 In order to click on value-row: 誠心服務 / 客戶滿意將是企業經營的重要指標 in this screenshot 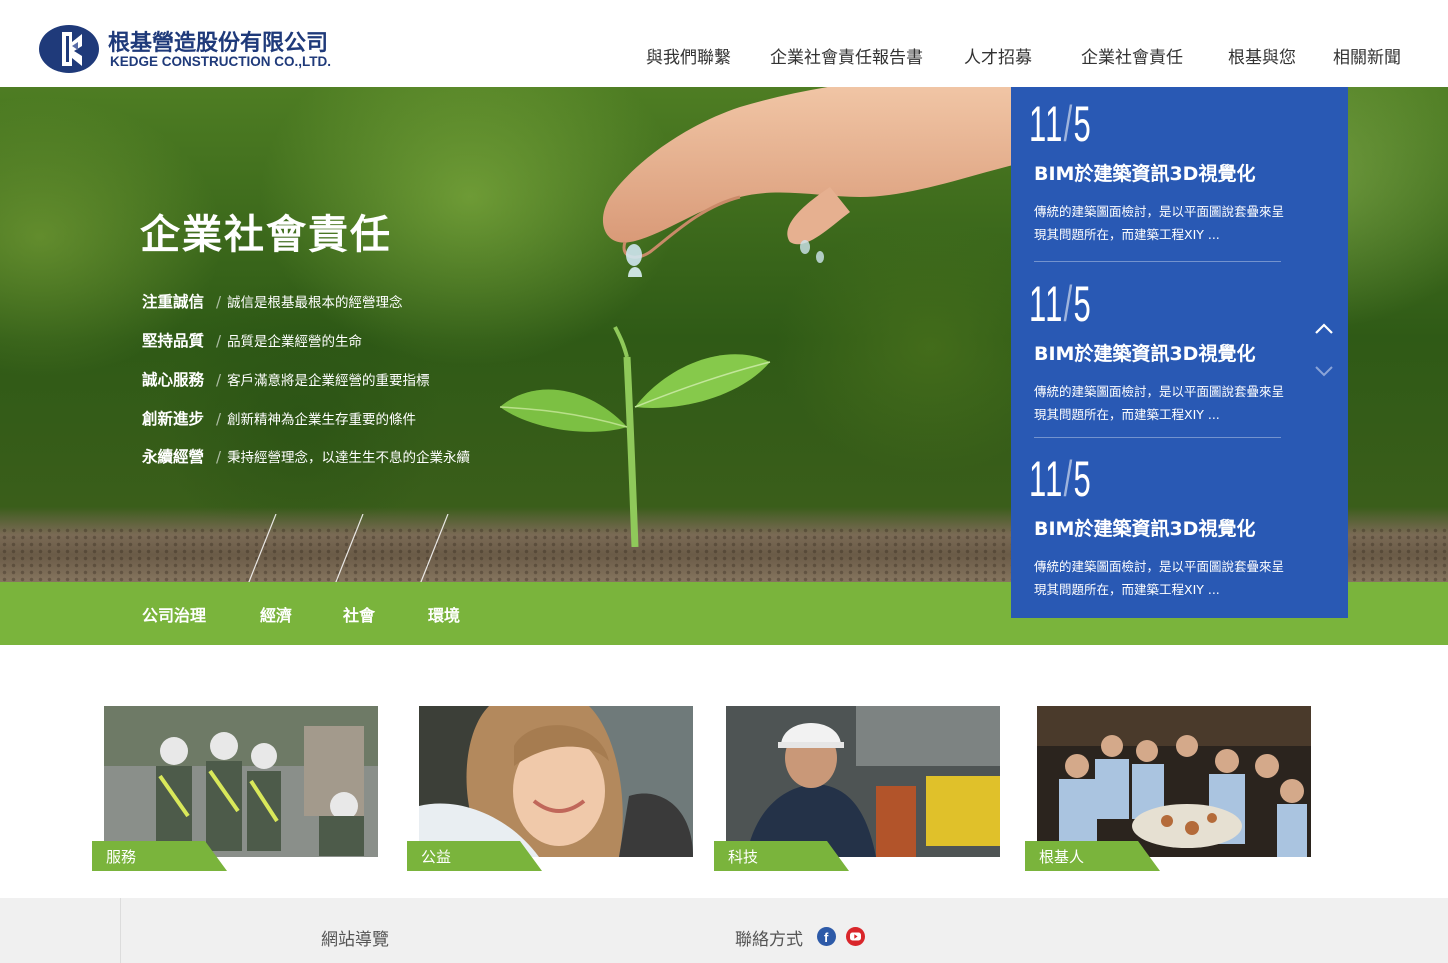, I will do `click(286, 379)`.